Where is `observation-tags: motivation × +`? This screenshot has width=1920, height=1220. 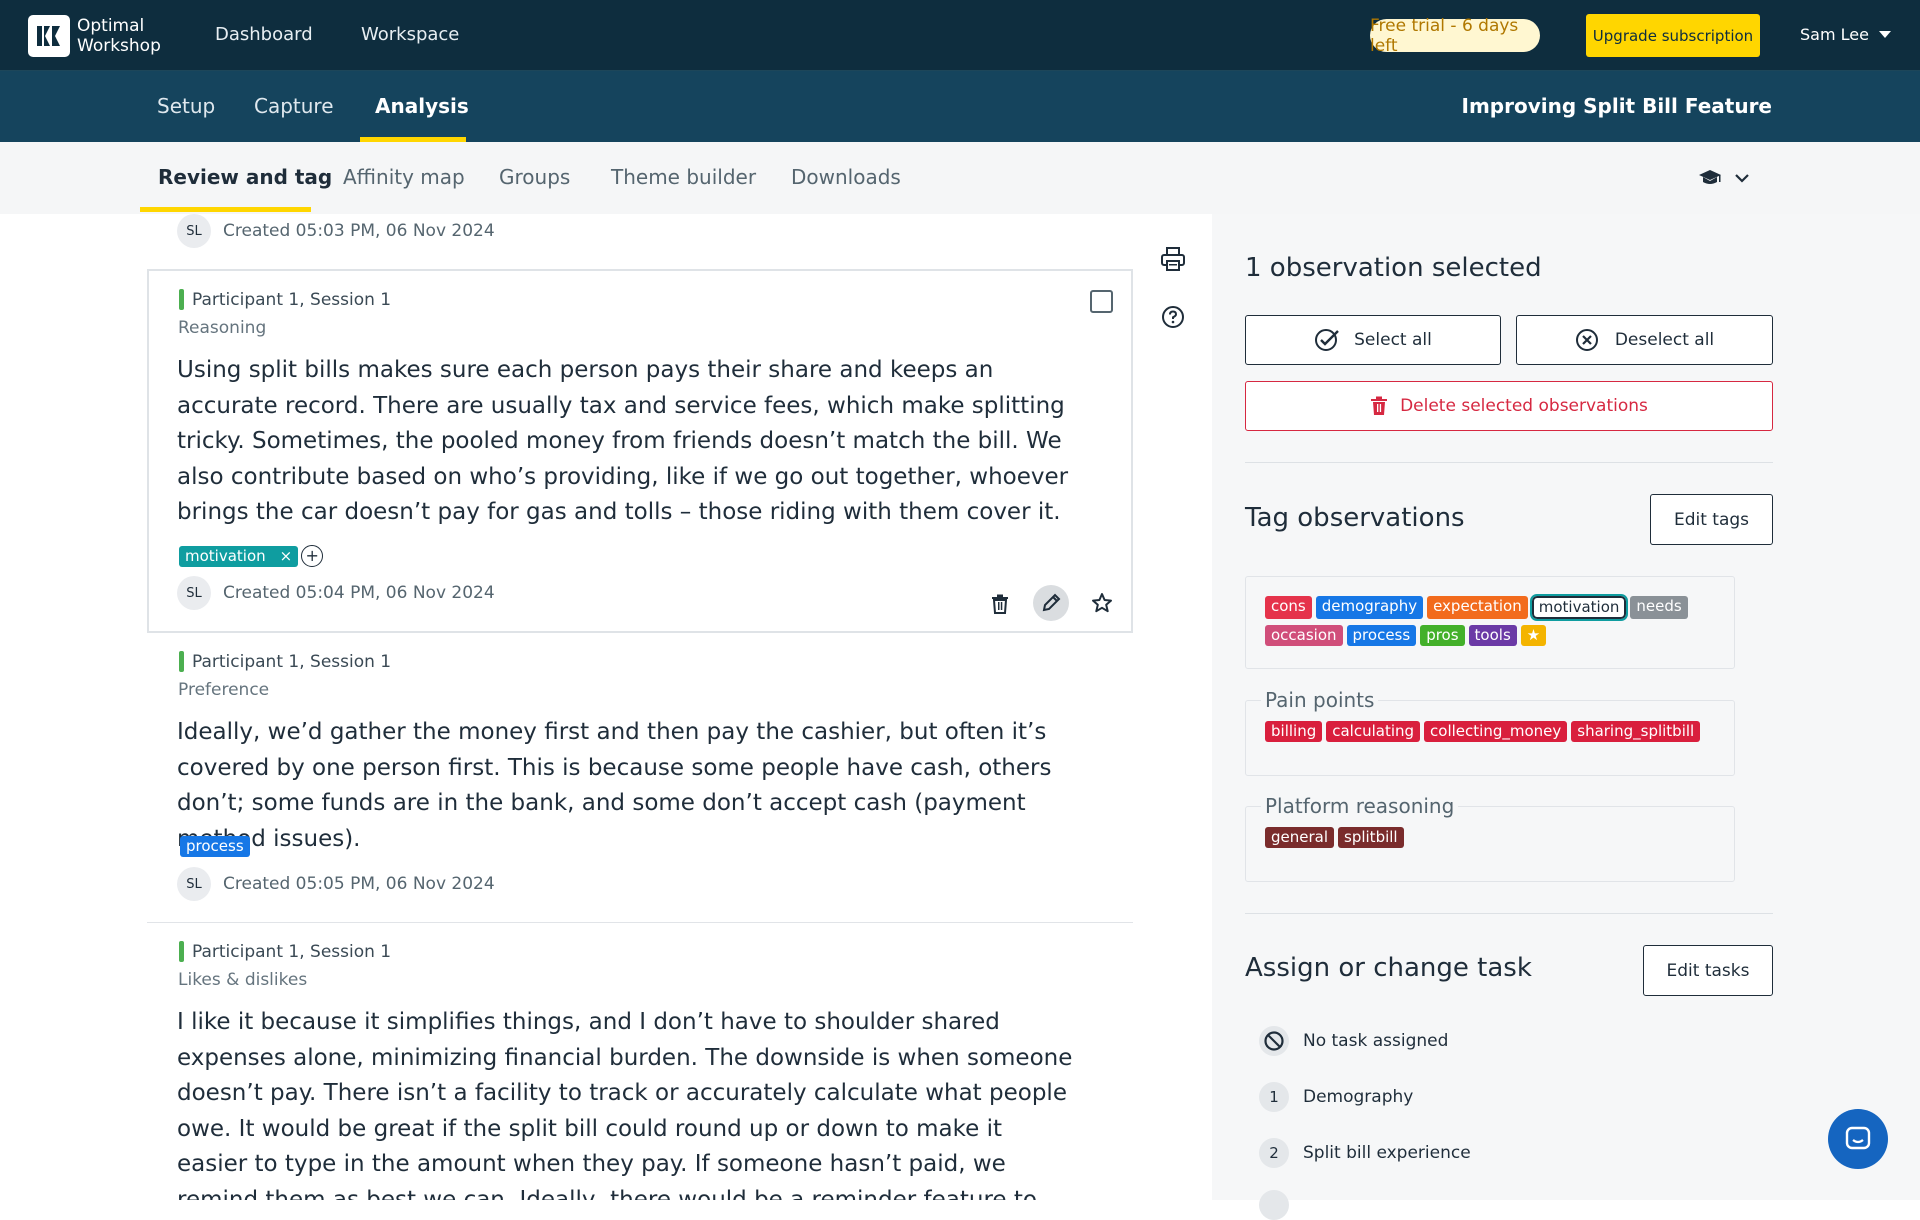 observation-tags: motivation × + is located at coordinates (251, 556).